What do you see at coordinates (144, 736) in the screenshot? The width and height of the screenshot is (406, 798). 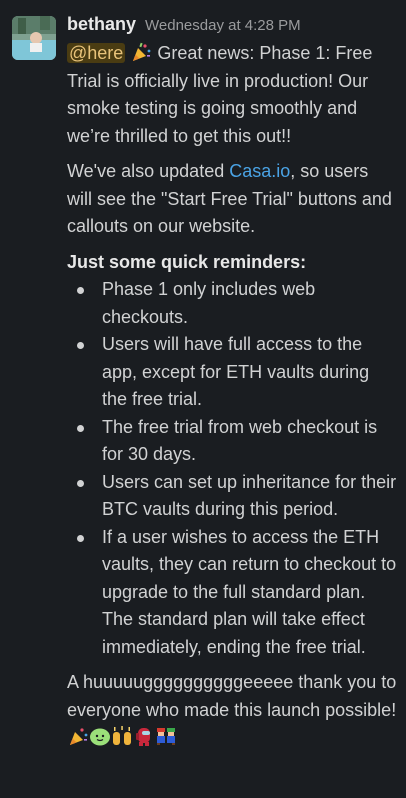 I see `among-us-crewmate-icon` at bounding box center [144, 736].